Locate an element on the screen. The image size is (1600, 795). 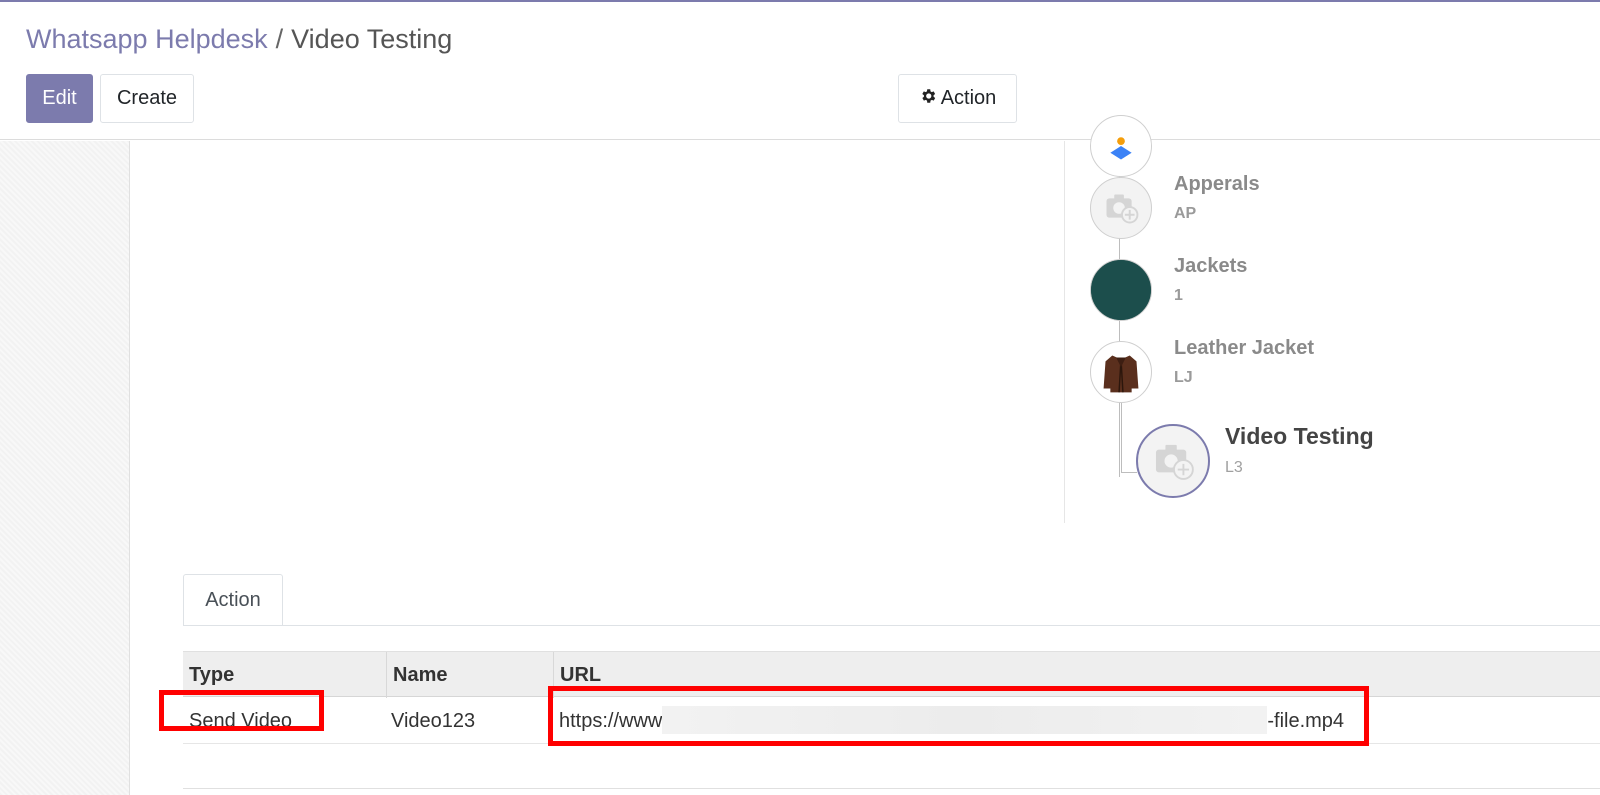
hierarchy-node-name: Leather Jacket is located at coordinates (1244, 348).